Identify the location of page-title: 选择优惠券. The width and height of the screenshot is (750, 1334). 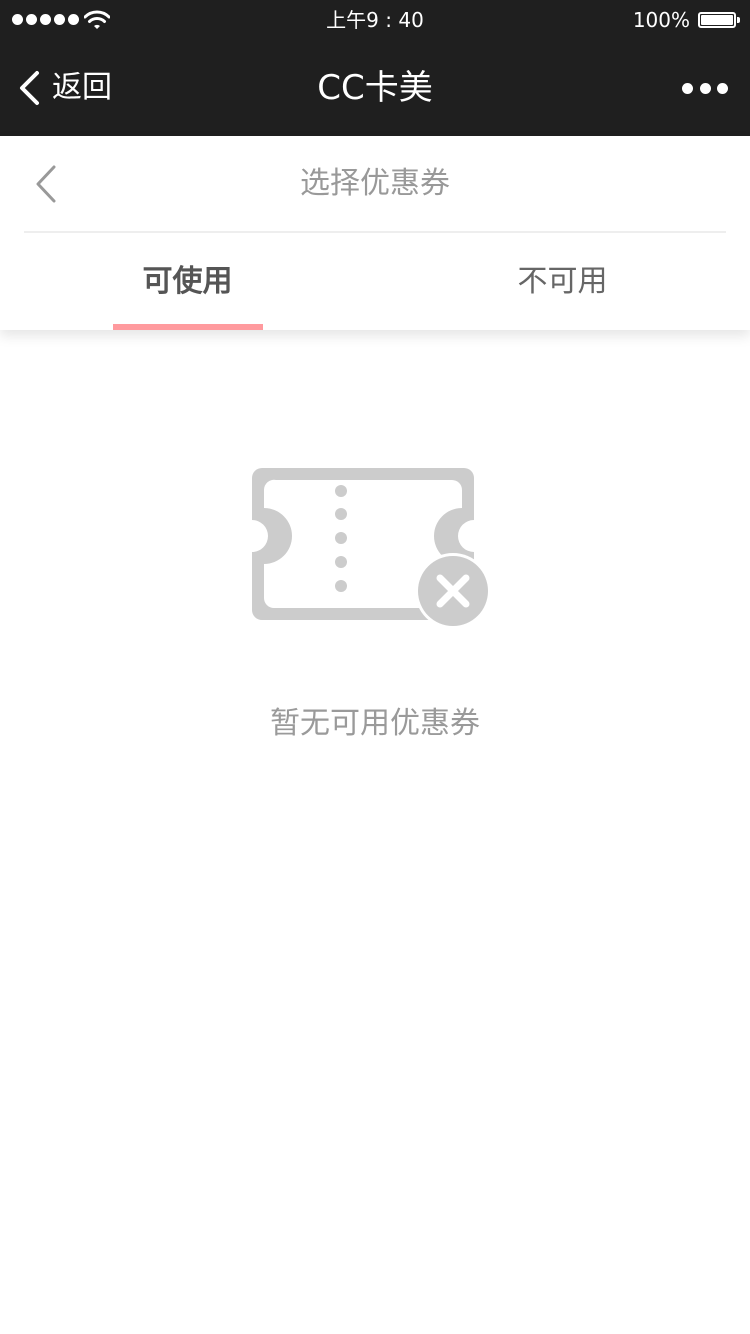
(375, 183).